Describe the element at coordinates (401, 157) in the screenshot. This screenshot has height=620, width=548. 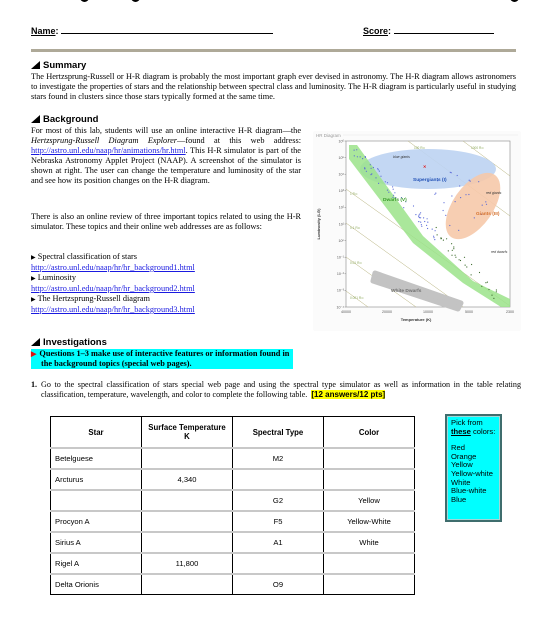
I see `blue-giants-label: blue giants` at that location.